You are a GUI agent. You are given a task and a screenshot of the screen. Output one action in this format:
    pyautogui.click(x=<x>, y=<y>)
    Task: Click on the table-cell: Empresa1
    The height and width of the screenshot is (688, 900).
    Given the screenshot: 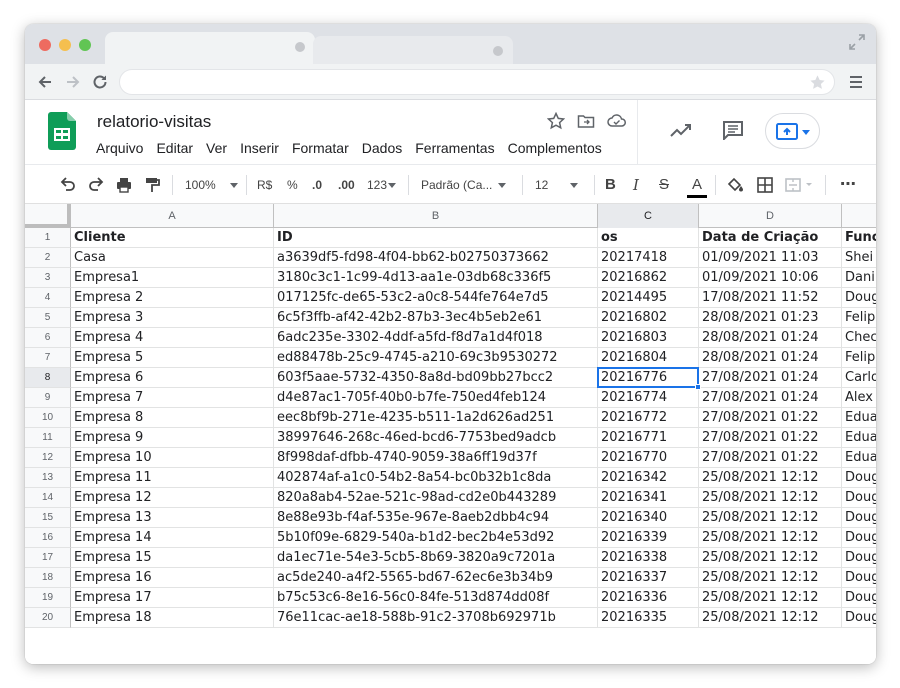 What is the action you would take?
    pyautogui.click(x=172, y=278)
    